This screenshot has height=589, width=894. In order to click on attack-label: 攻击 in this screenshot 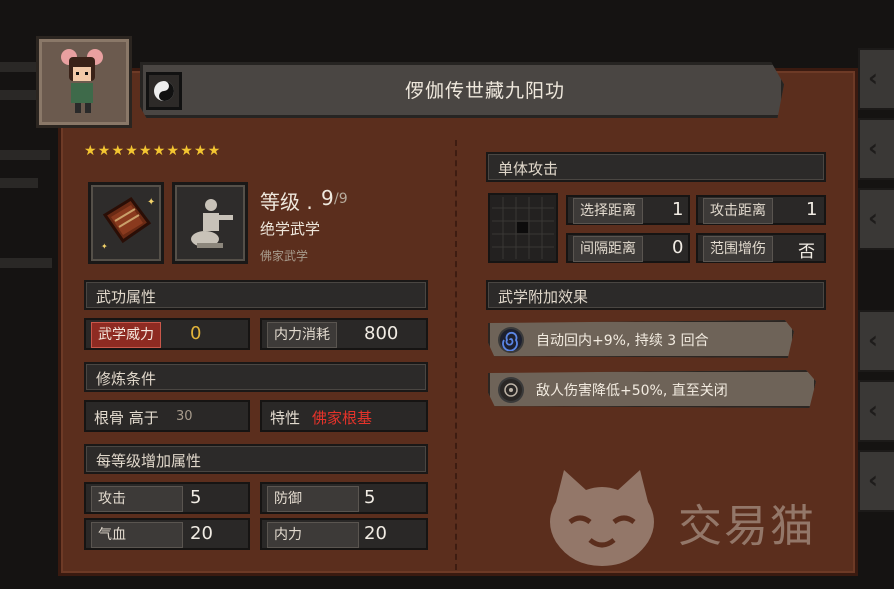, I will do `click(137, 499)`.